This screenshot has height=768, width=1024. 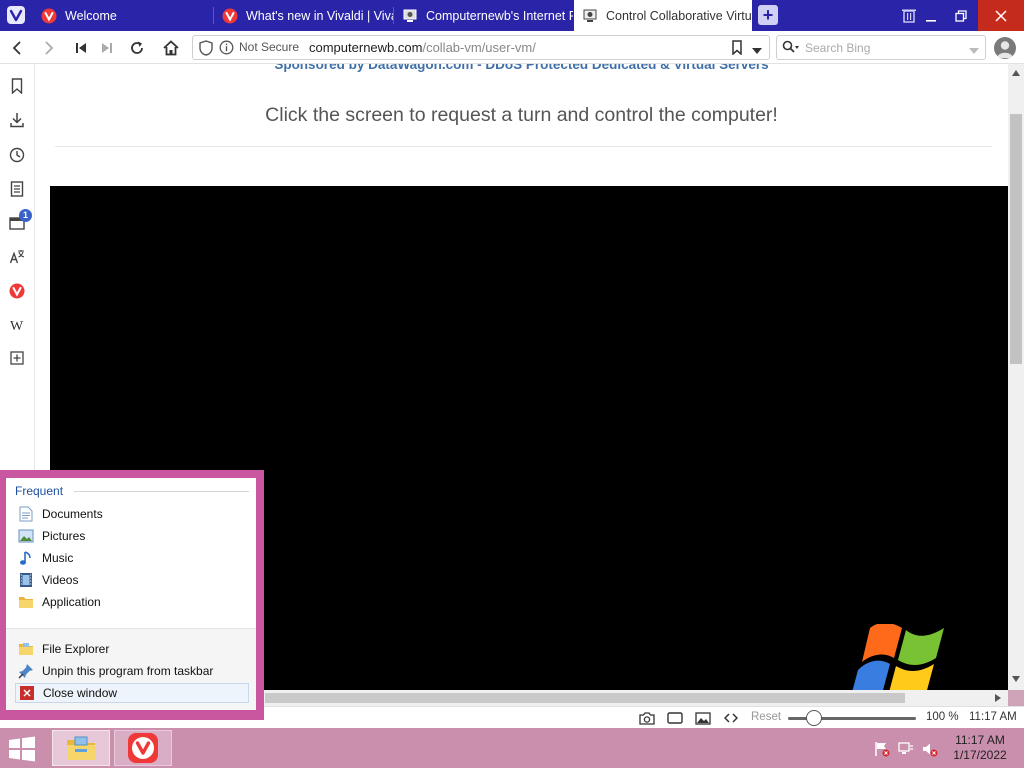 I want to click on taskbar-file-explorer, so click(x=81, y=748).